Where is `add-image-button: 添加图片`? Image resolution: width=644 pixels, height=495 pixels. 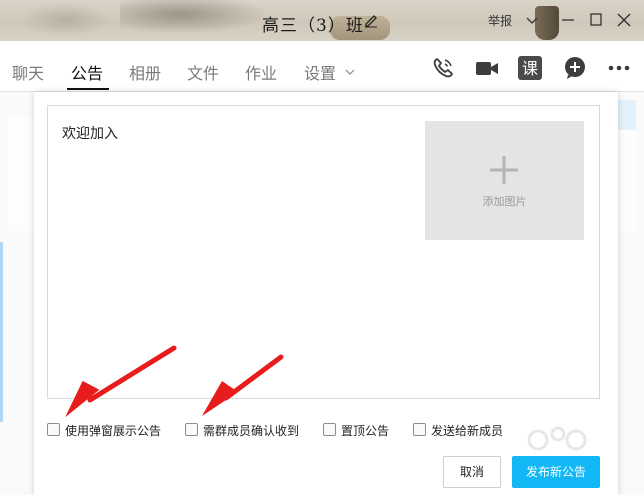
add-image-button: 添加图片 is located at coordinates (504, 180).